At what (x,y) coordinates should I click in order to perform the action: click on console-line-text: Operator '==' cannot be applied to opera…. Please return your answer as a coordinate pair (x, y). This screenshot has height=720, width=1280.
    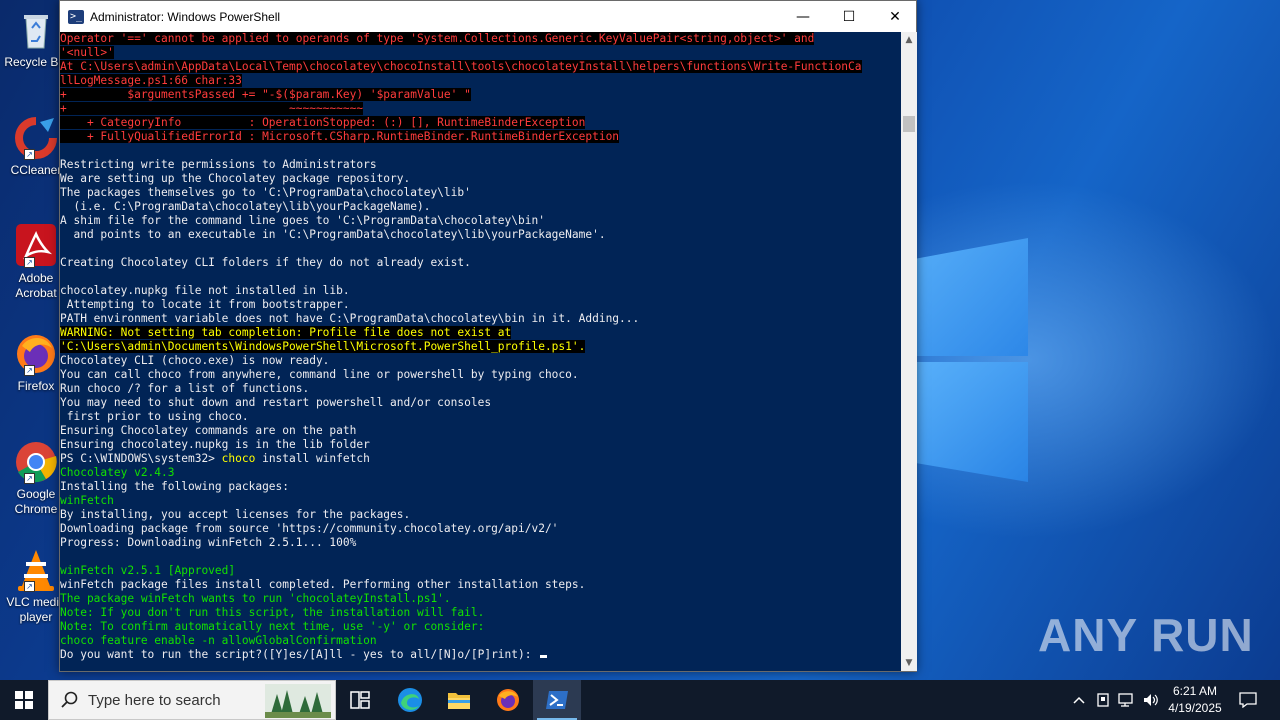
    Looking at the image, I should click on (437, 38).